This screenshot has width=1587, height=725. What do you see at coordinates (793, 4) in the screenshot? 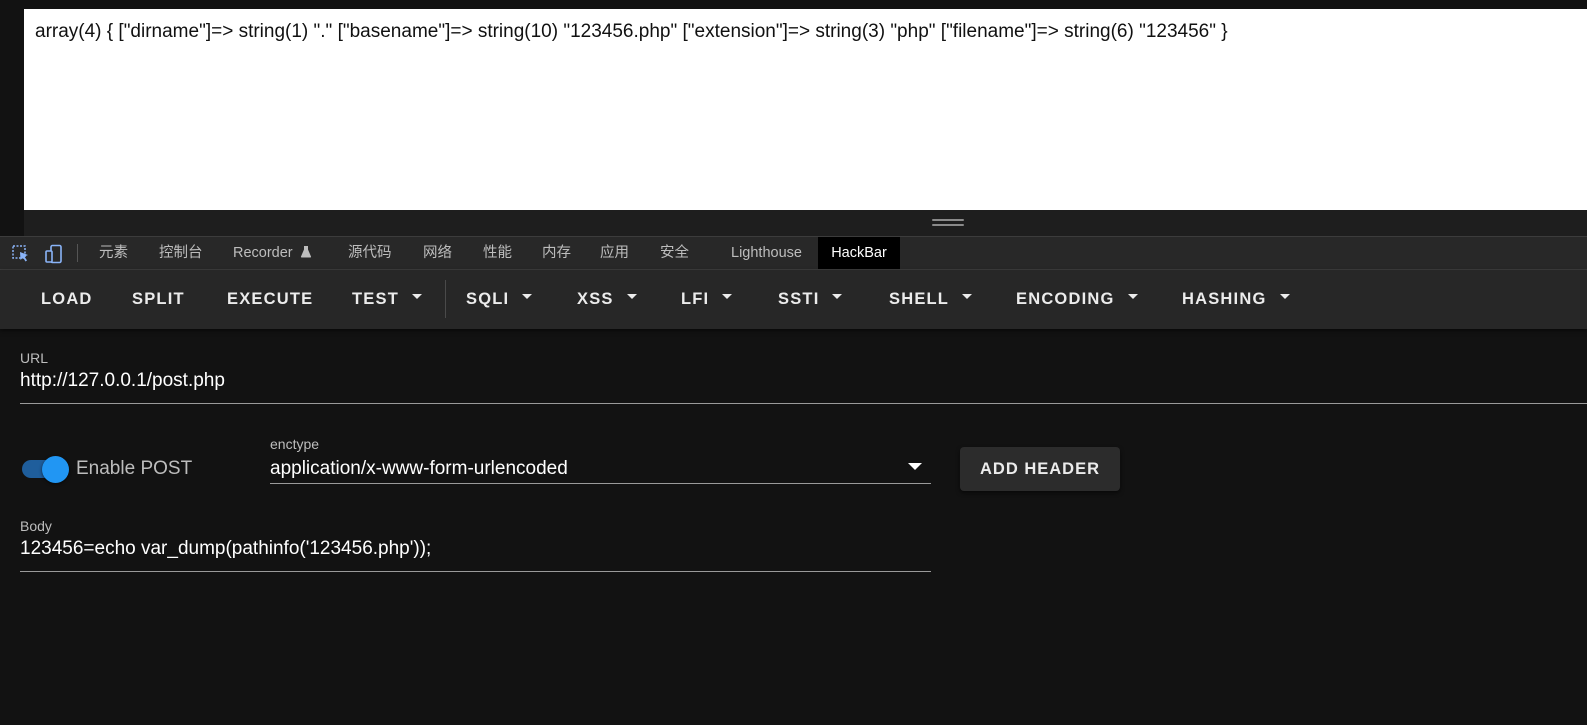
I see `viewport-top-border` at bounding box center [793, 4].